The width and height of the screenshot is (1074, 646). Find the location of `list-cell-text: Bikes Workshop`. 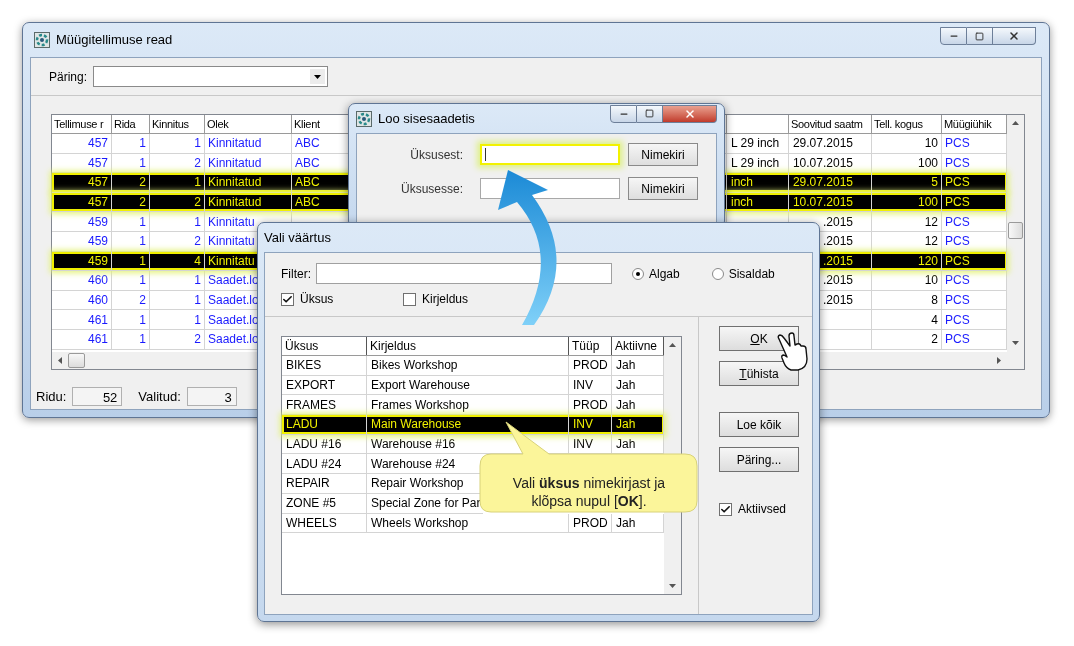

list-cell-text: Bikes Workshop is located at coordinates (414, 366).